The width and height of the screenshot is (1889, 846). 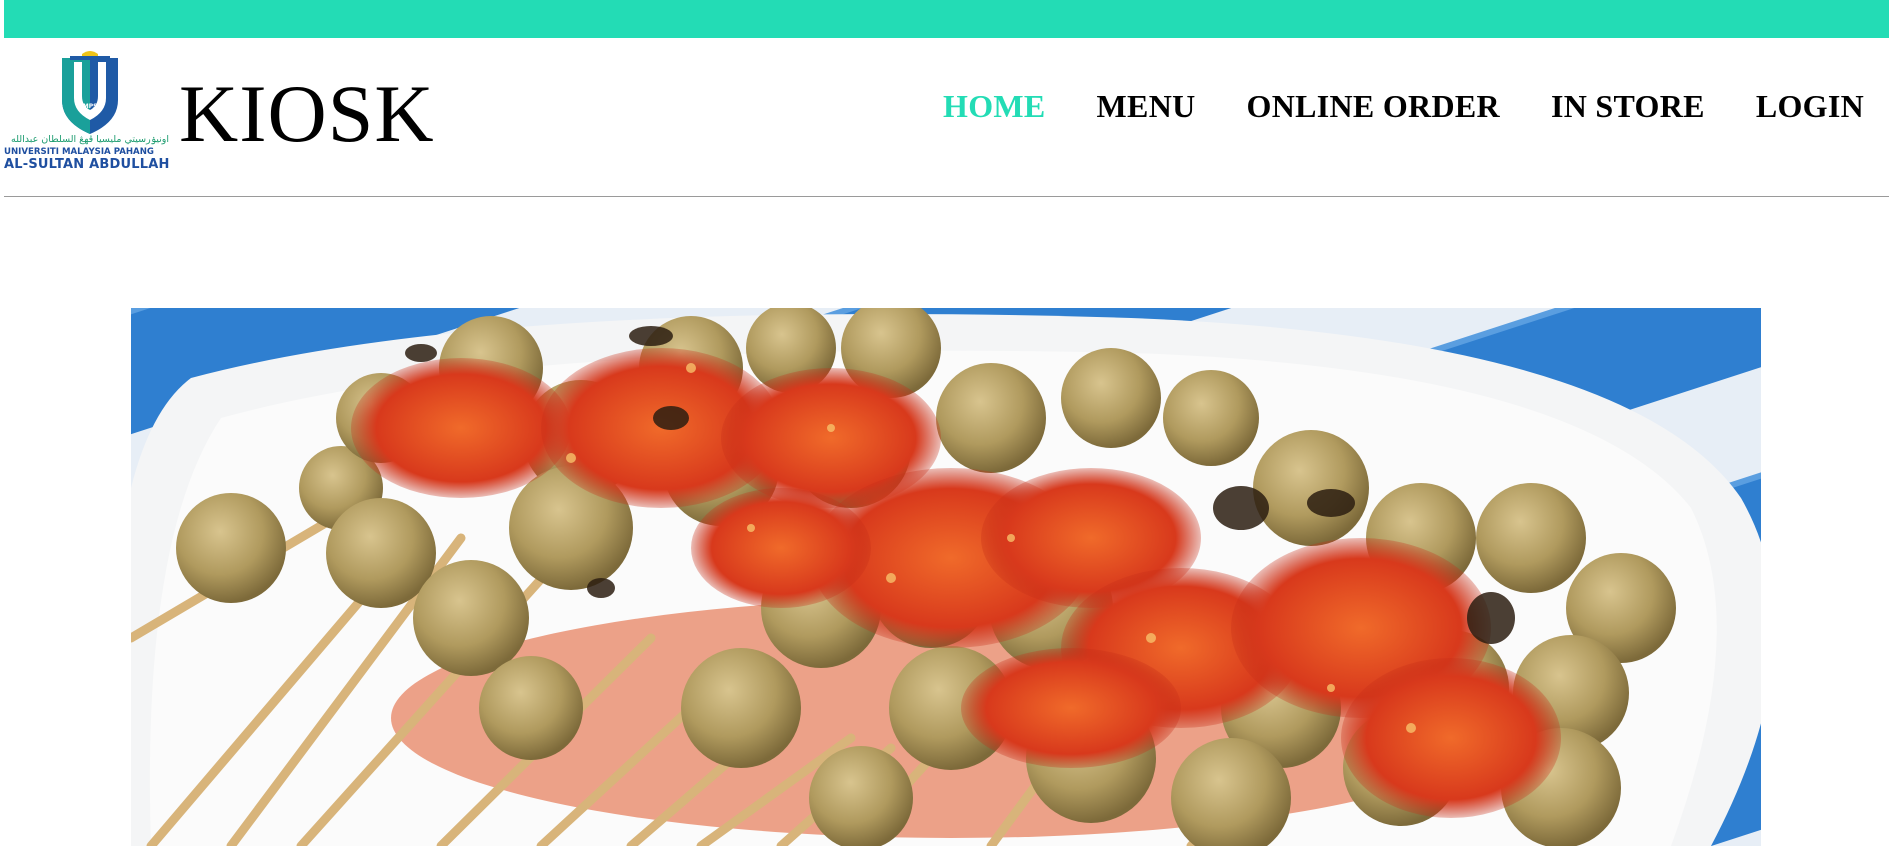 What do you see at coordinates (1146, 106) in the screenshot?
I see `nav-item-menu: MENU` at bounding box center [1146, 106].